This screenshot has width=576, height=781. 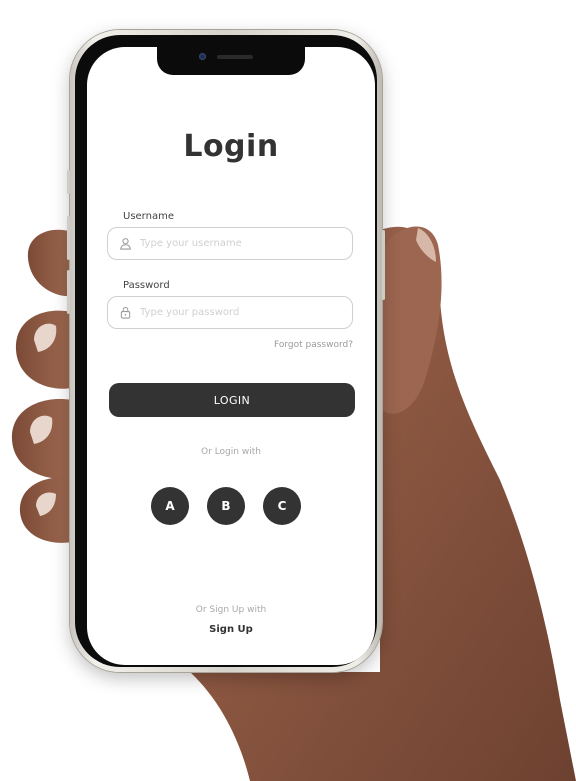 I want to click on power-button, so click(x=383, y=265).